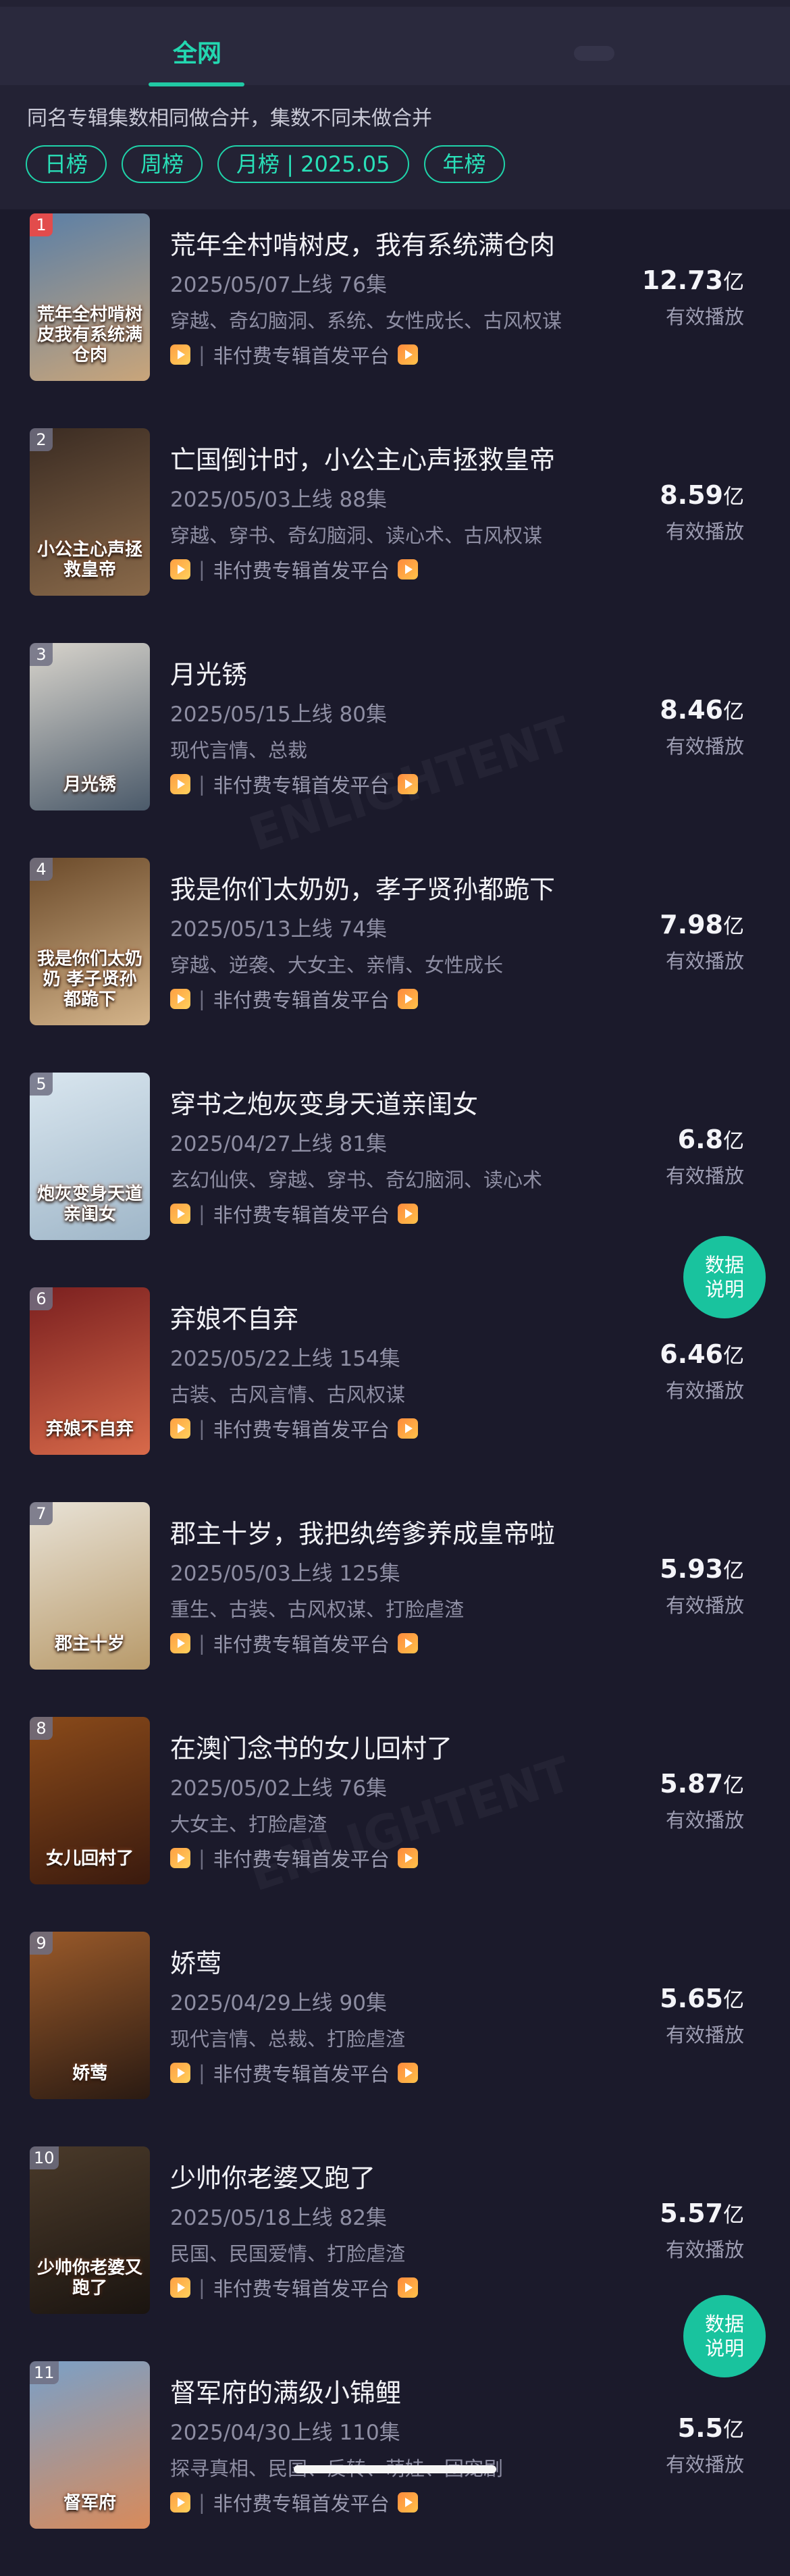  I want to click on poster-image: 弃娘不自弃, so click(90, 1371).